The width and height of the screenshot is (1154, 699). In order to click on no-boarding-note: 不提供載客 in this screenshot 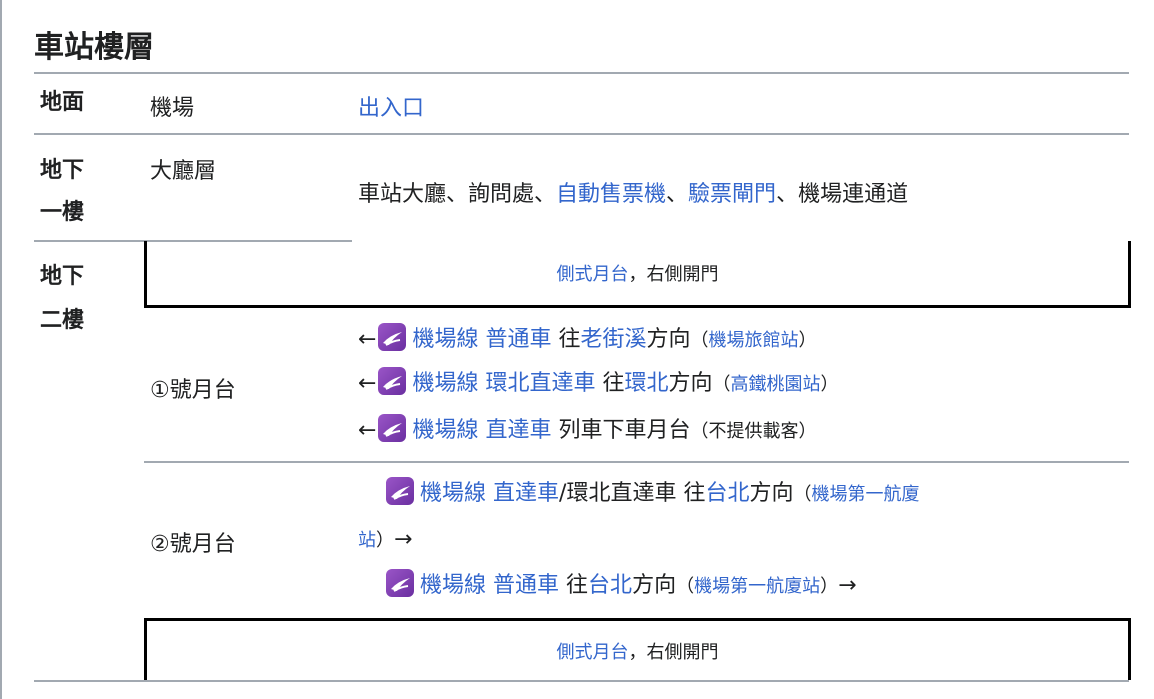, I will do `click(753, 431)`.